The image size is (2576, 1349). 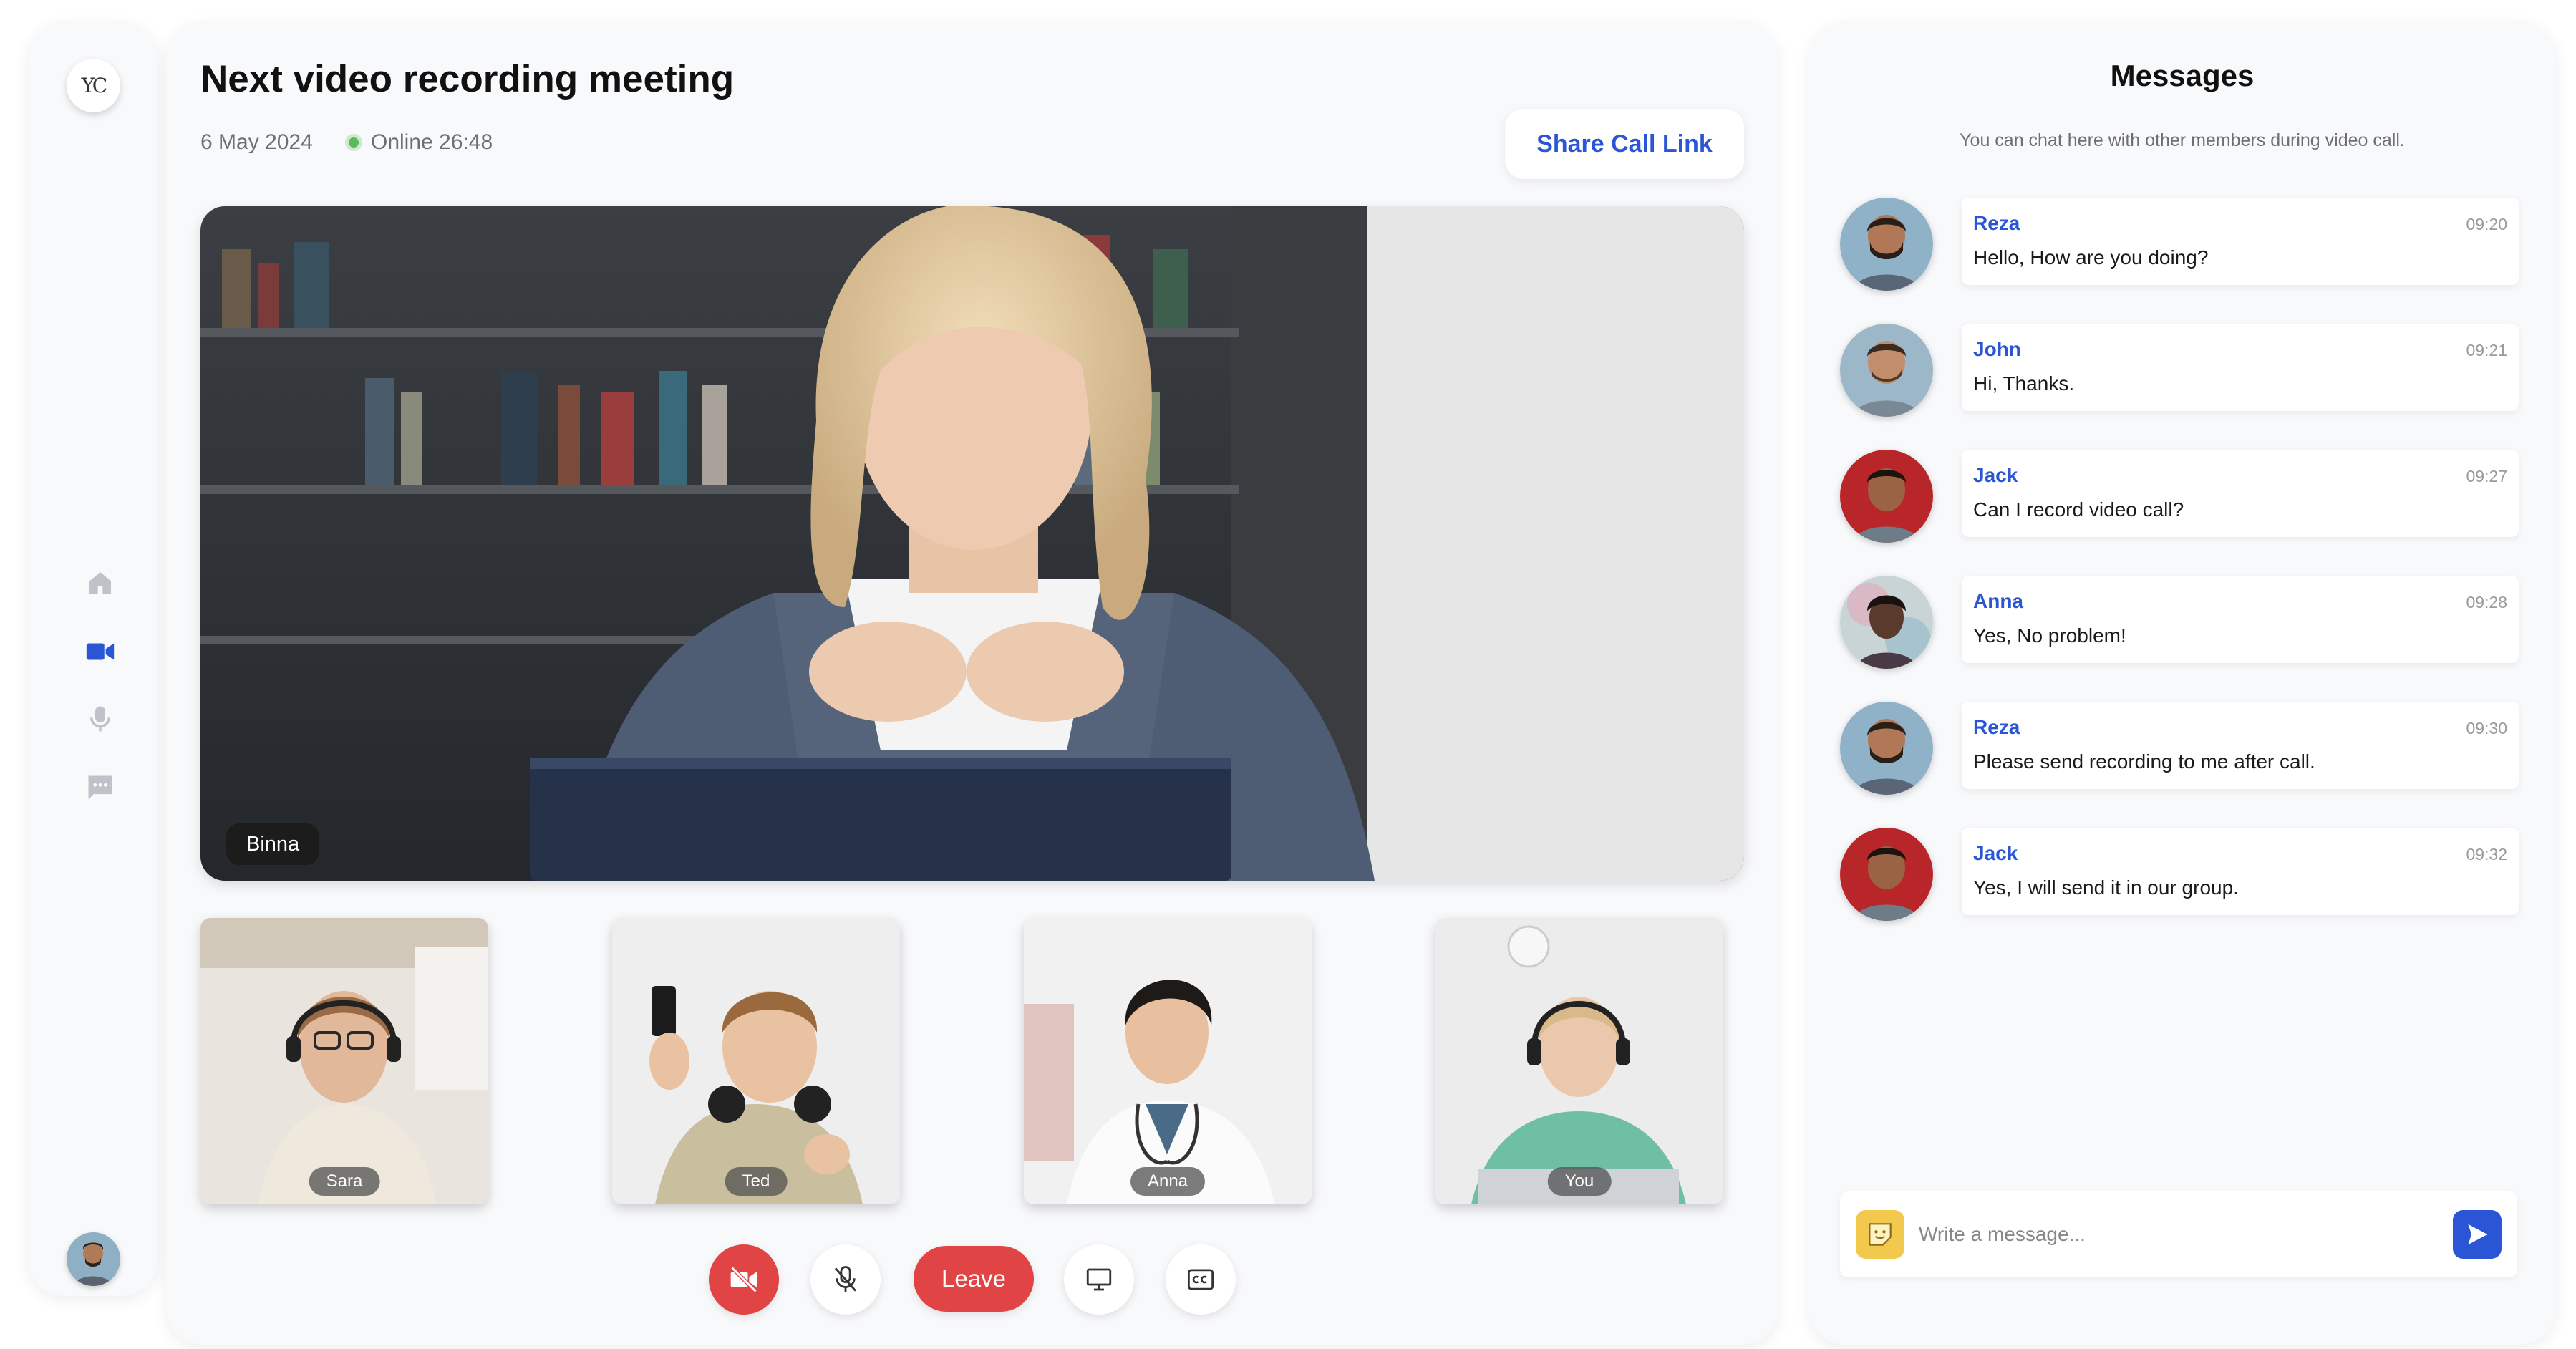 I want to click on share-call-link-button: Share Call Link, so click(x=1625, y=144).